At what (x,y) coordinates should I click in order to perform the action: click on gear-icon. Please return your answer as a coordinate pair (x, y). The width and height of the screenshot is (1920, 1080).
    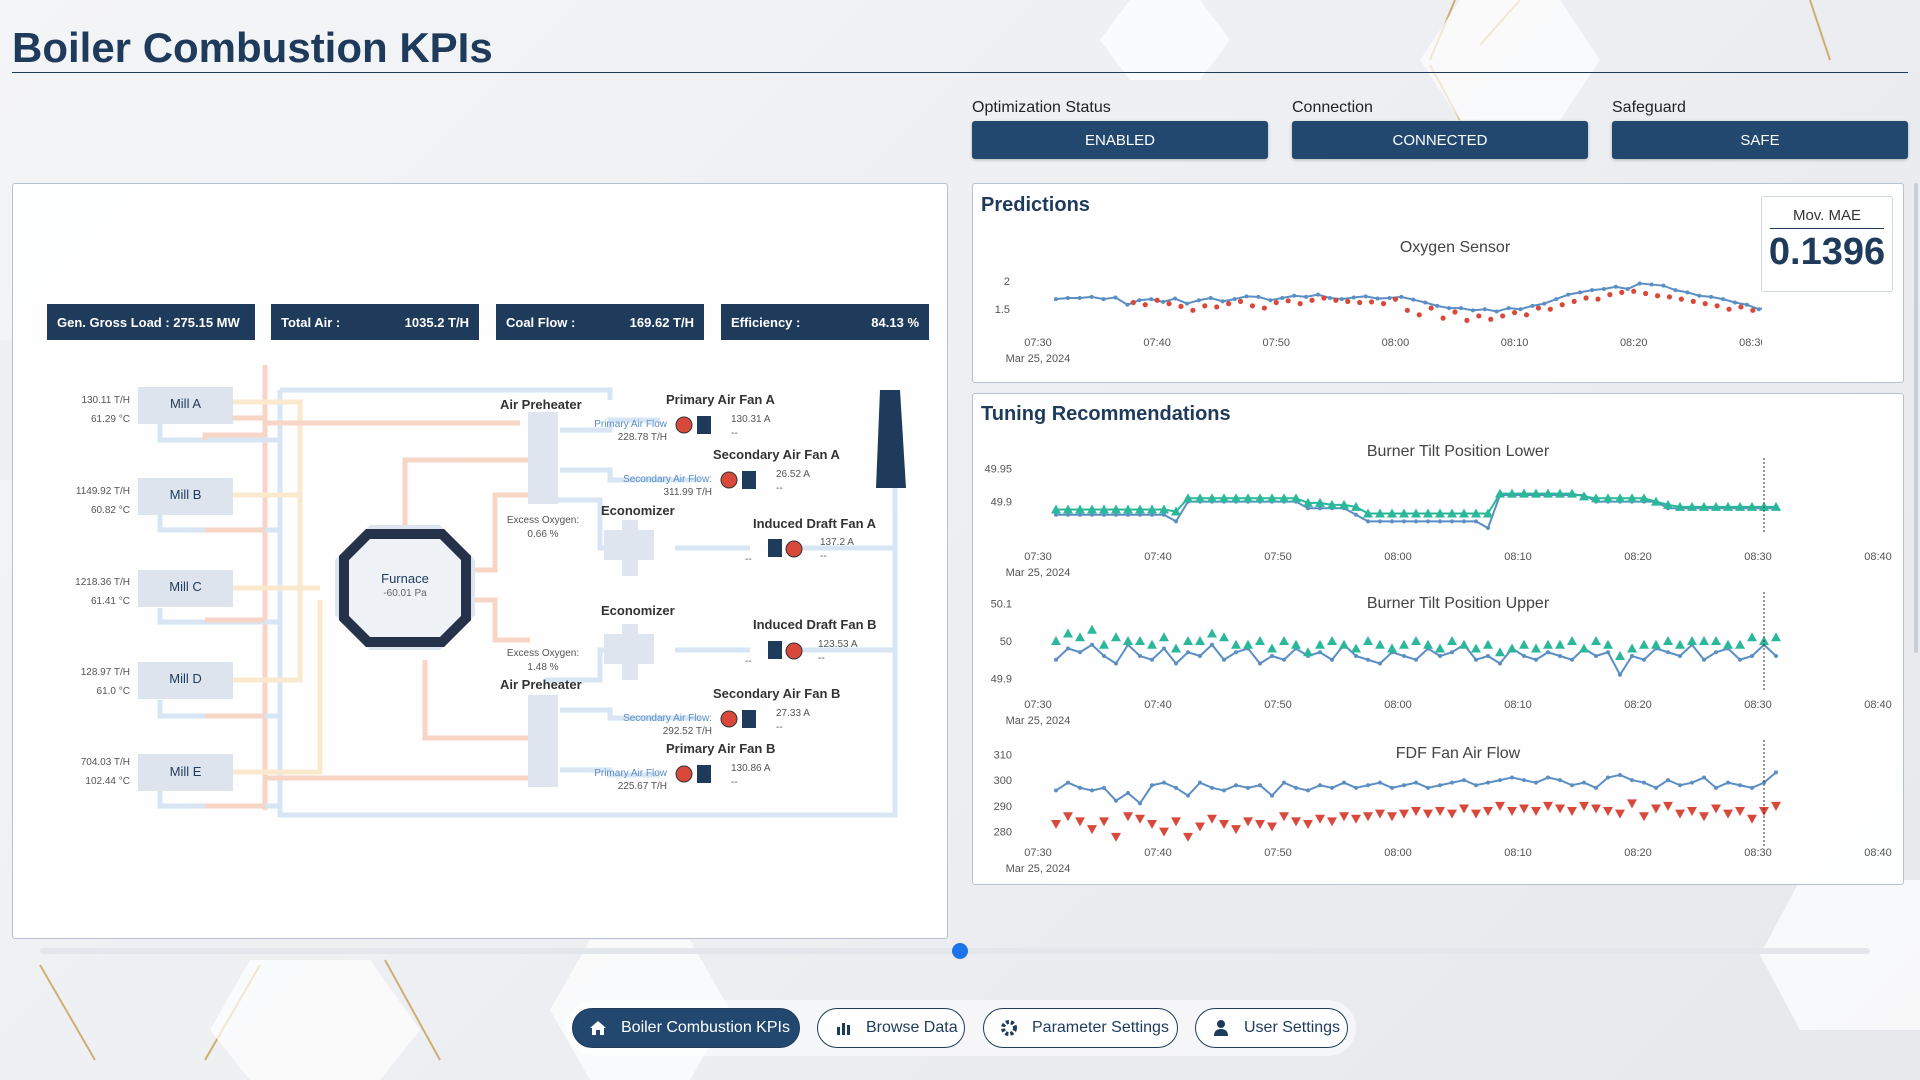
    Looking at the image, I should click on (1009, 1028).